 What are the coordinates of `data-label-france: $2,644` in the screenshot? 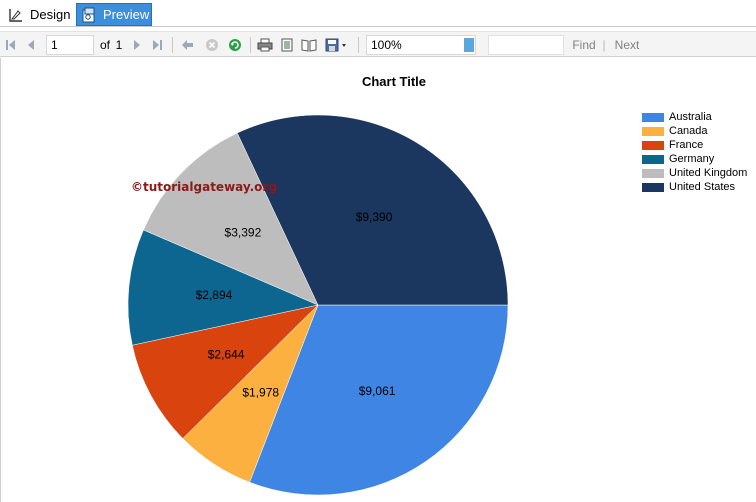 It's located at (226, 355).